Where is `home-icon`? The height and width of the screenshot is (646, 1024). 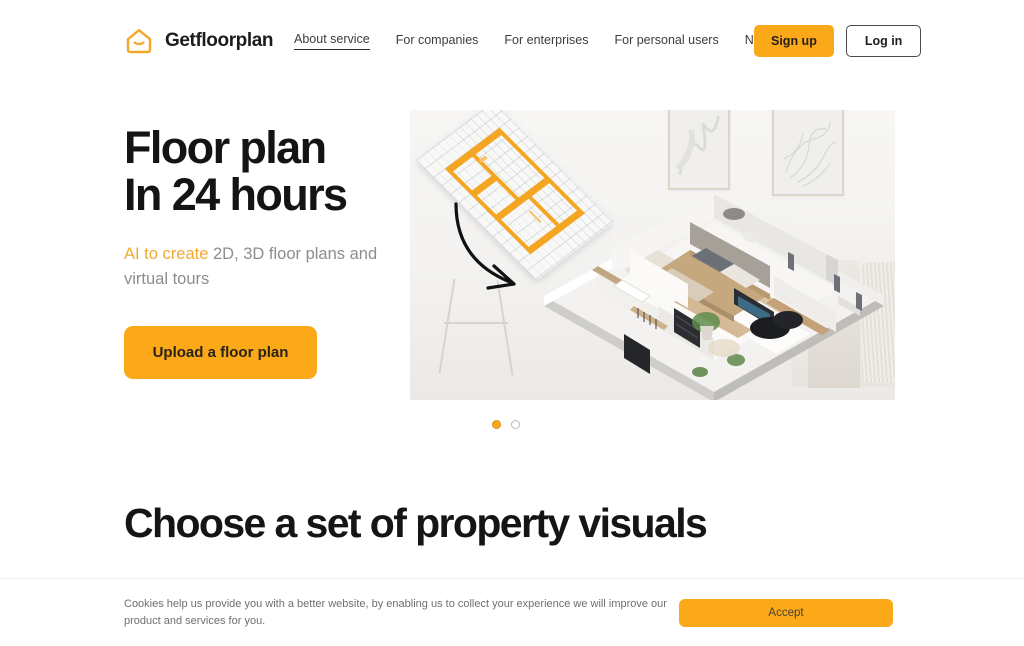 home-icon is located at coordinates (139, 41).